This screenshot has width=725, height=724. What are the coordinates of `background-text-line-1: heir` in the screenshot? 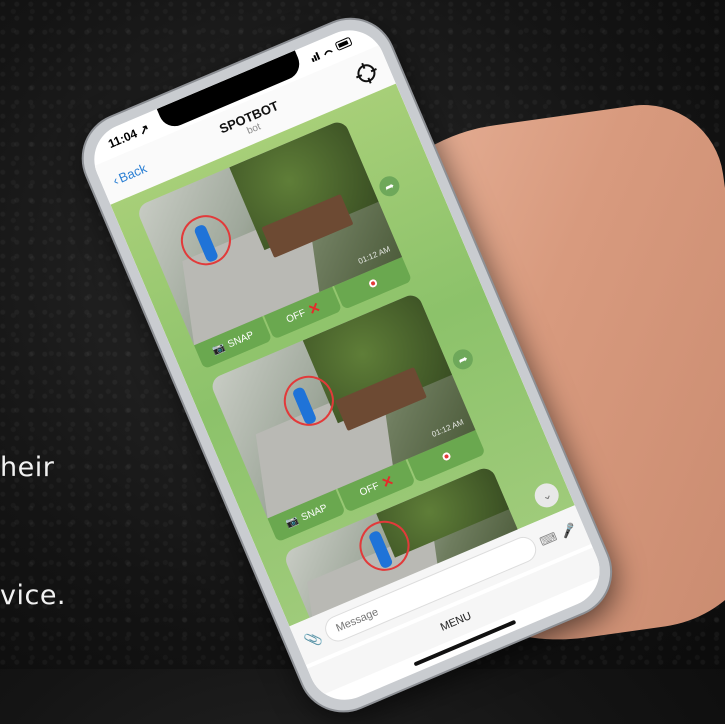 It's located at (27, 467).